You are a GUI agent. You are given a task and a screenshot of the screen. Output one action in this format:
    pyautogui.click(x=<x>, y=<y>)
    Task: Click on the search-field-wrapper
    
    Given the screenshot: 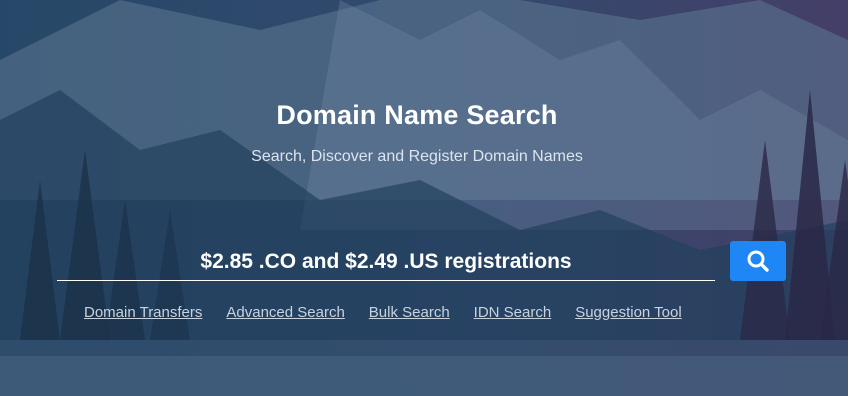 What is the action you would take?
    pyautogui.click(x=386, y=262)
    